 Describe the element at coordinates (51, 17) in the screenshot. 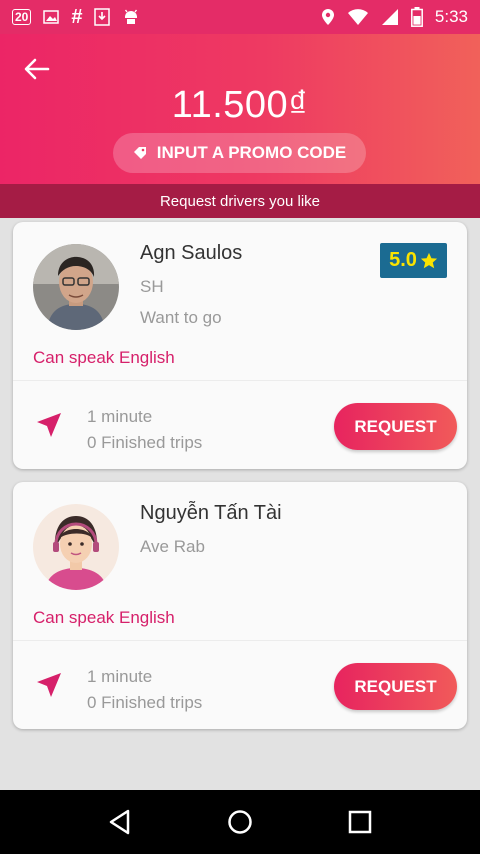

I see `image-icon` at that location.